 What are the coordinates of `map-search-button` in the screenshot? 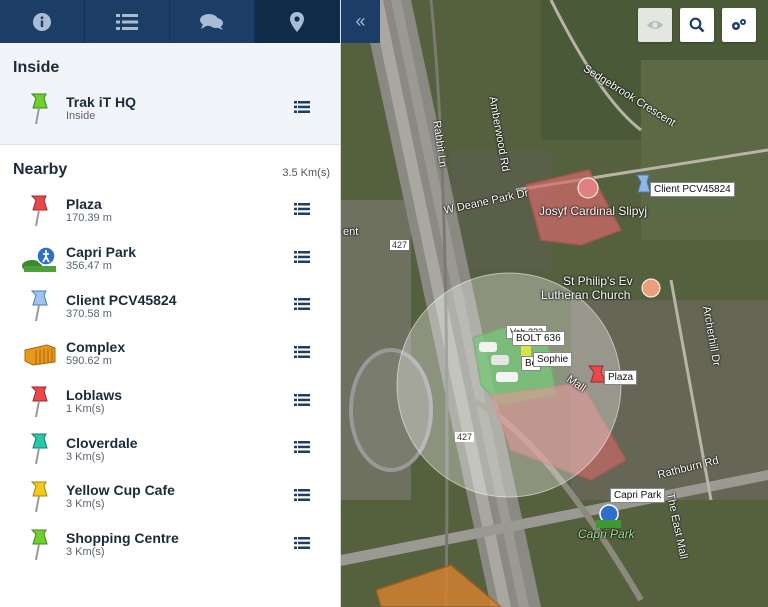 It's located at (697, 25).